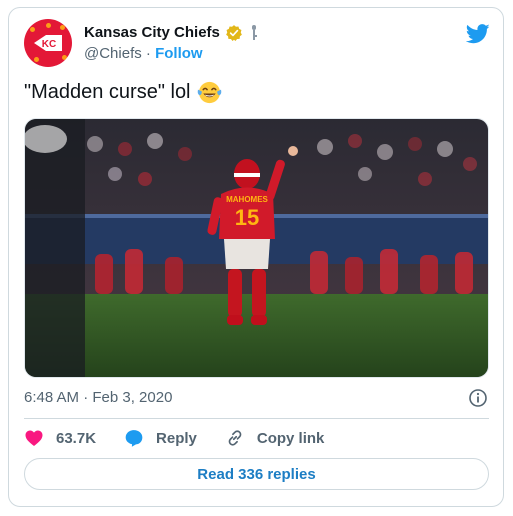  What do you see at coordinates (247, 217) in the screenshot?
I see `jersey-number: 15` at bounding box center [247, 217].